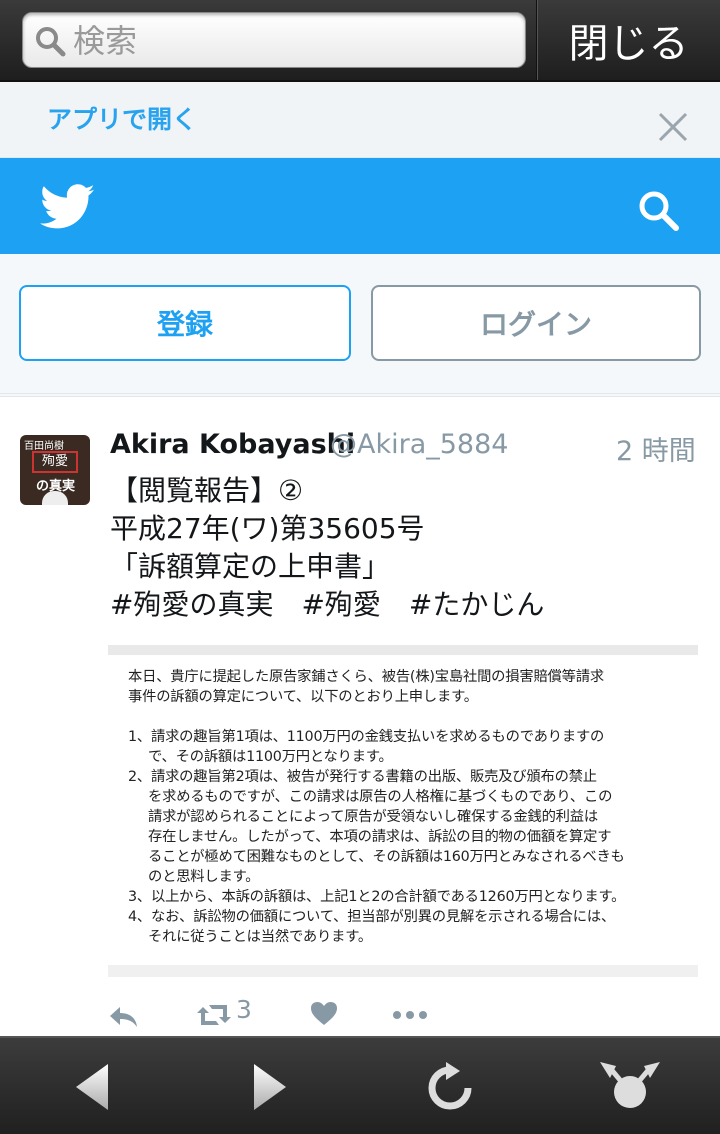  What do you see at coordinates (267, 528) in the screenshot?
I see `tweet-text-line: 平成27年(ワ)第35605号` at bounding box center [267, 528].